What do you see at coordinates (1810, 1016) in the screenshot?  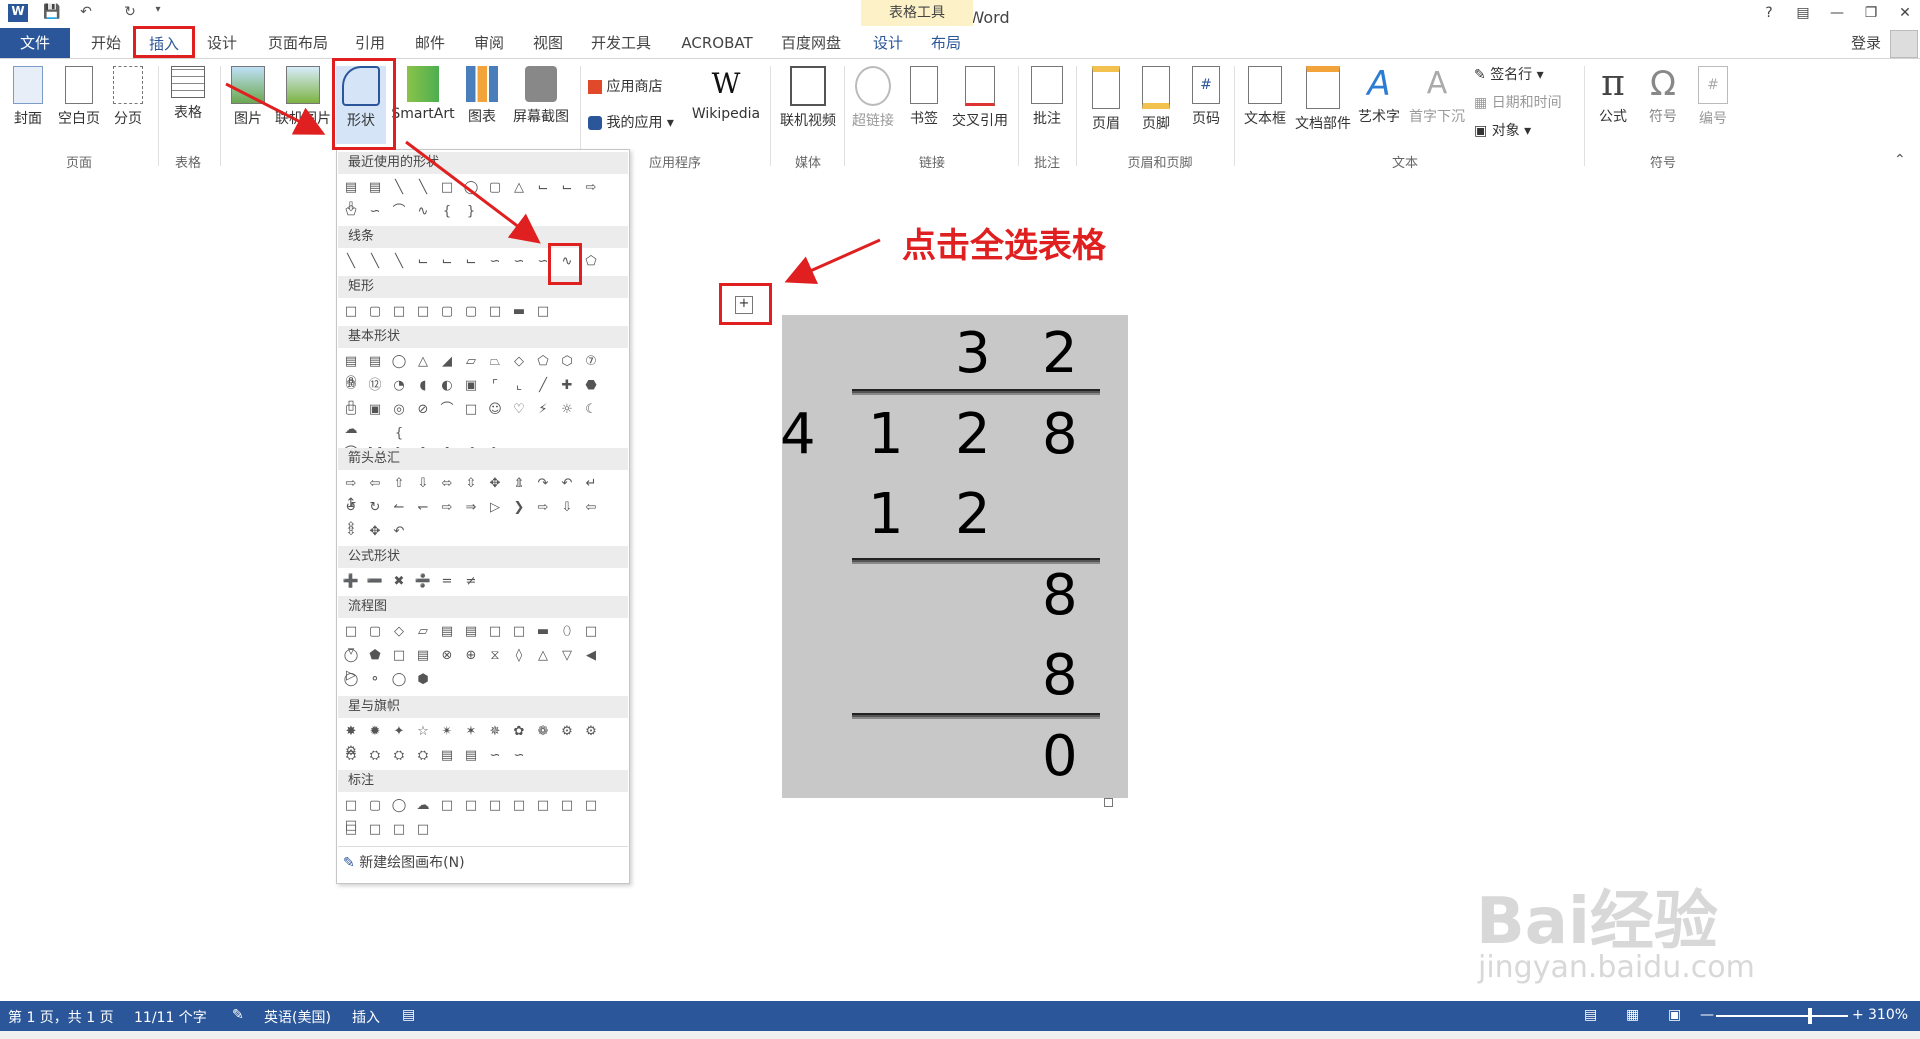 I see `zoom-slider-thumb` at bounding box center [1810, 1016].